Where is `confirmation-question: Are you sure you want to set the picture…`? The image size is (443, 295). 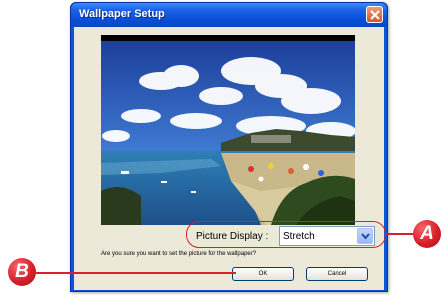
confirmation-question: Are you sure you want to set the picture… is located at coordinates (179, 254).